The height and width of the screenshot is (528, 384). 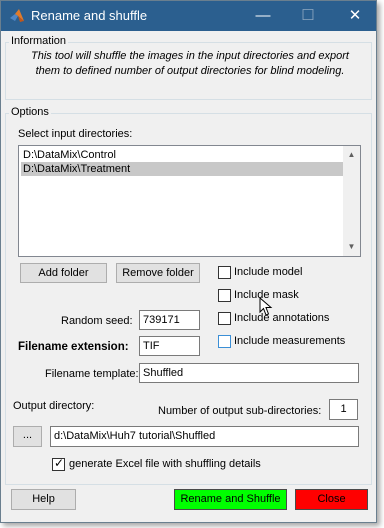 What do you see at coordinates (263, 16) in the screenshot?
I see `minimize-button: —` at bounding box center [263, 16].